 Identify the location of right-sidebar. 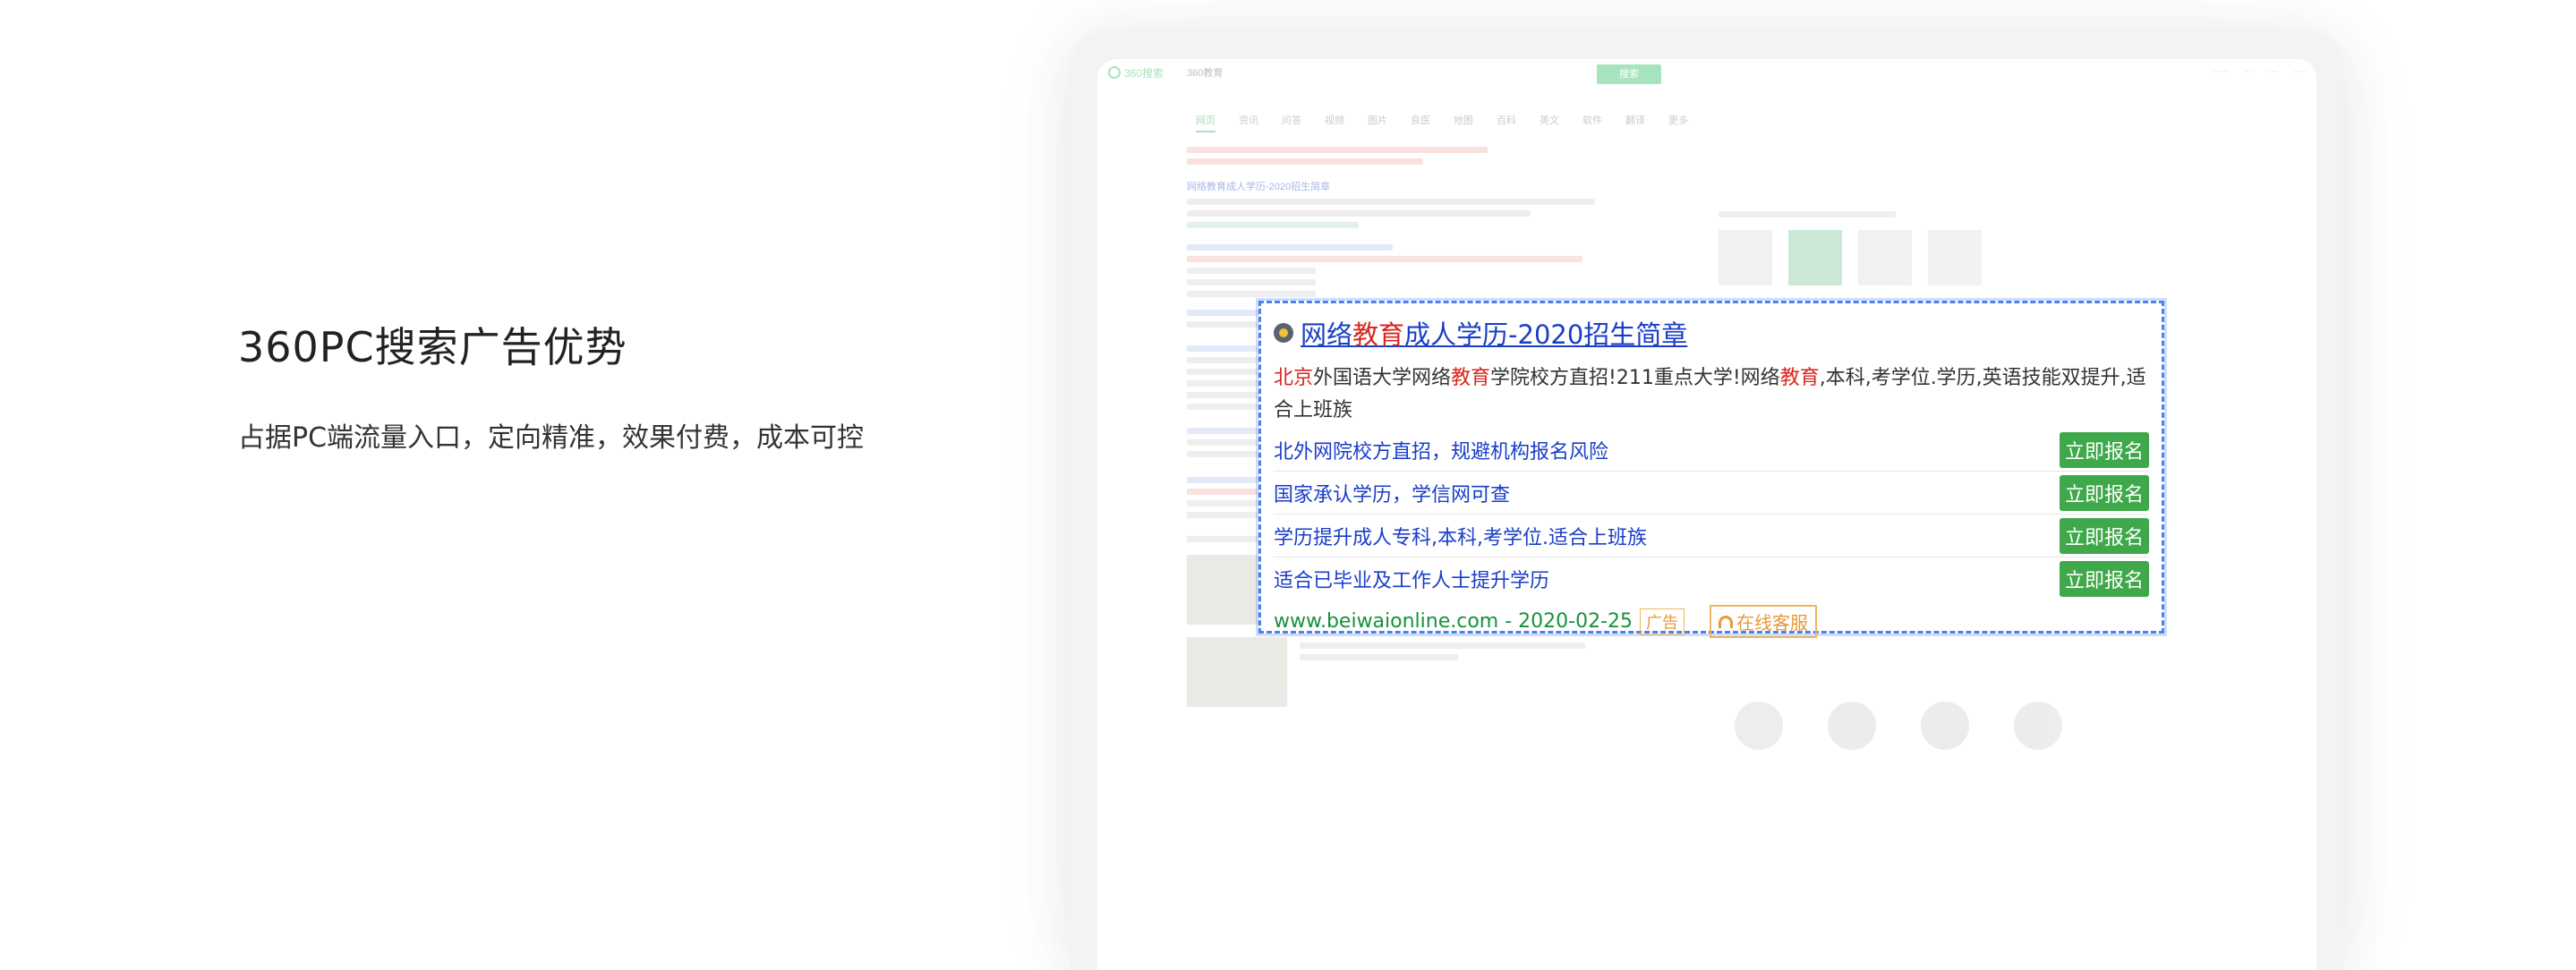
(1866, 245).